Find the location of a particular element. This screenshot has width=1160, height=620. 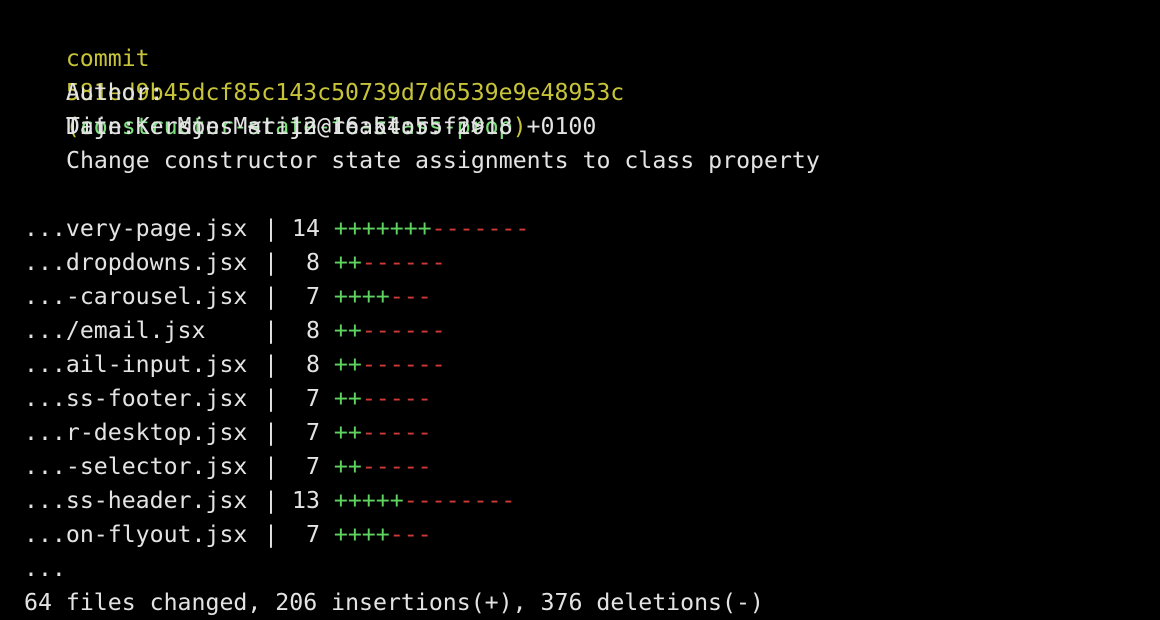

diffstat-filename: .../email.jsx is located at coordinates (115, 330).